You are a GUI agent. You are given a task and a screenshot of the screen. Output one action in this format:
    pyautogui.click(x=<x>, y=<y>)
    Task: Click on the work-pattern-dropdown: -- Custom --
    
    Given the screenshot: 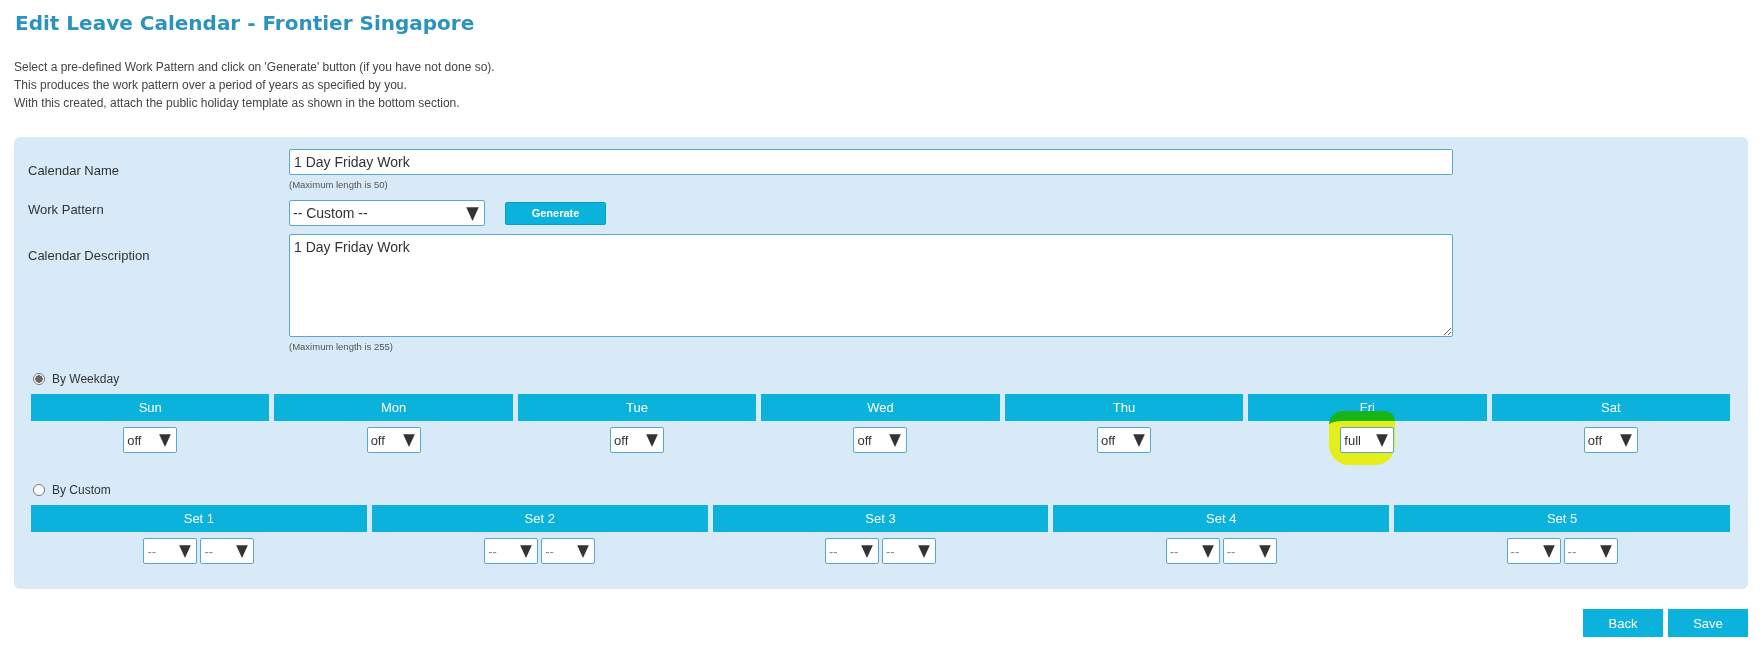 What is the action you would take?
    pyautogui.click(x=387, y=213)
    